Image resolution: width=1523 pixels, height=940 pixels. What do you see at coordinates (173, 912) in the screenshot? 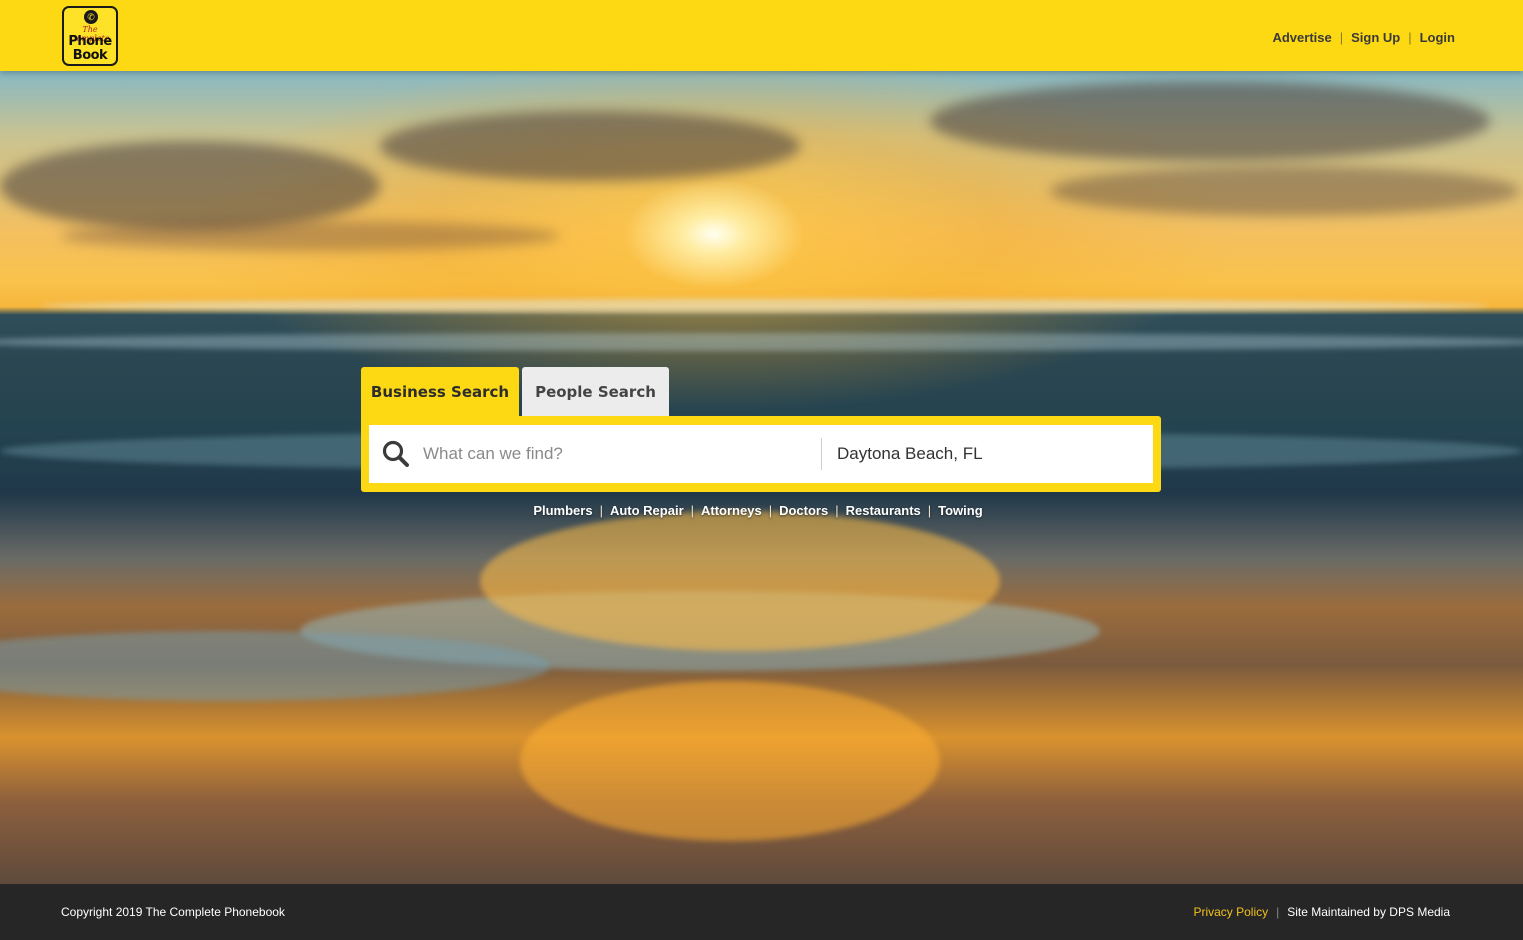
I see `copyright-text: Copyright 2019 The Complete Phonebook` at bounding box center [173, 912].